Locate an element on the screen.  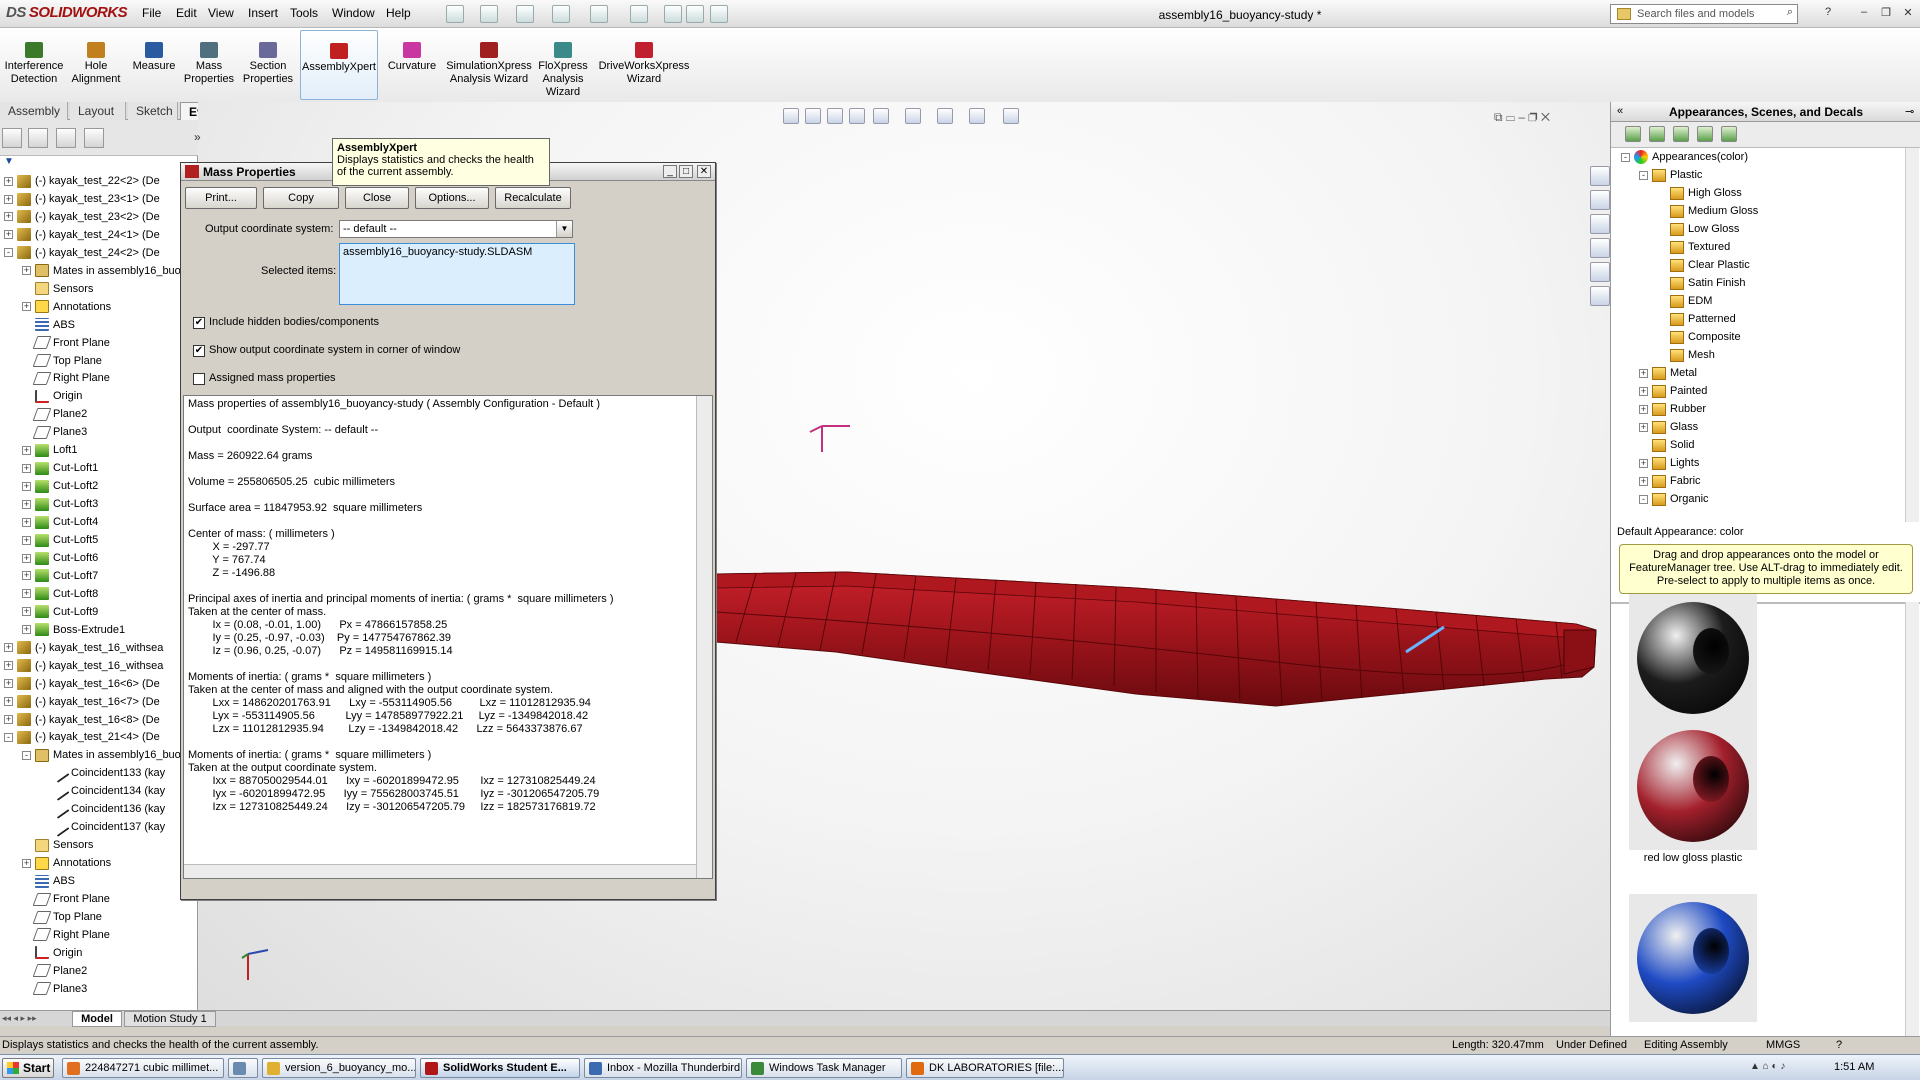
cmd-assemblyxpert-button: AssemblyXpert is located at coordinates (339, 65).